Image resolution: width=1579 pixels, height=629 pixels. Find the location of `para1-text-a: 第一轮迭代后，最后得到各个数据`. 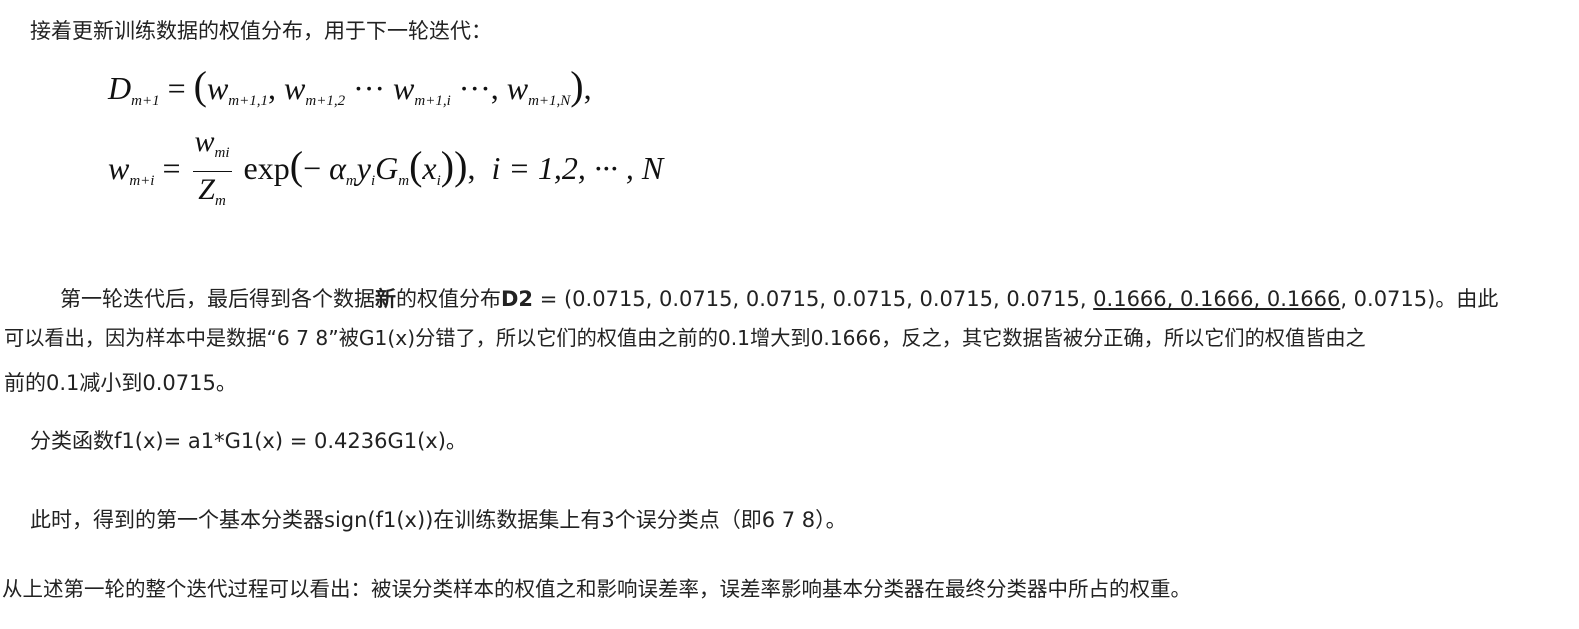

para1-text-a: 第一轮迭代后，最后得到各个数据 is located at coordinates (217, 299).